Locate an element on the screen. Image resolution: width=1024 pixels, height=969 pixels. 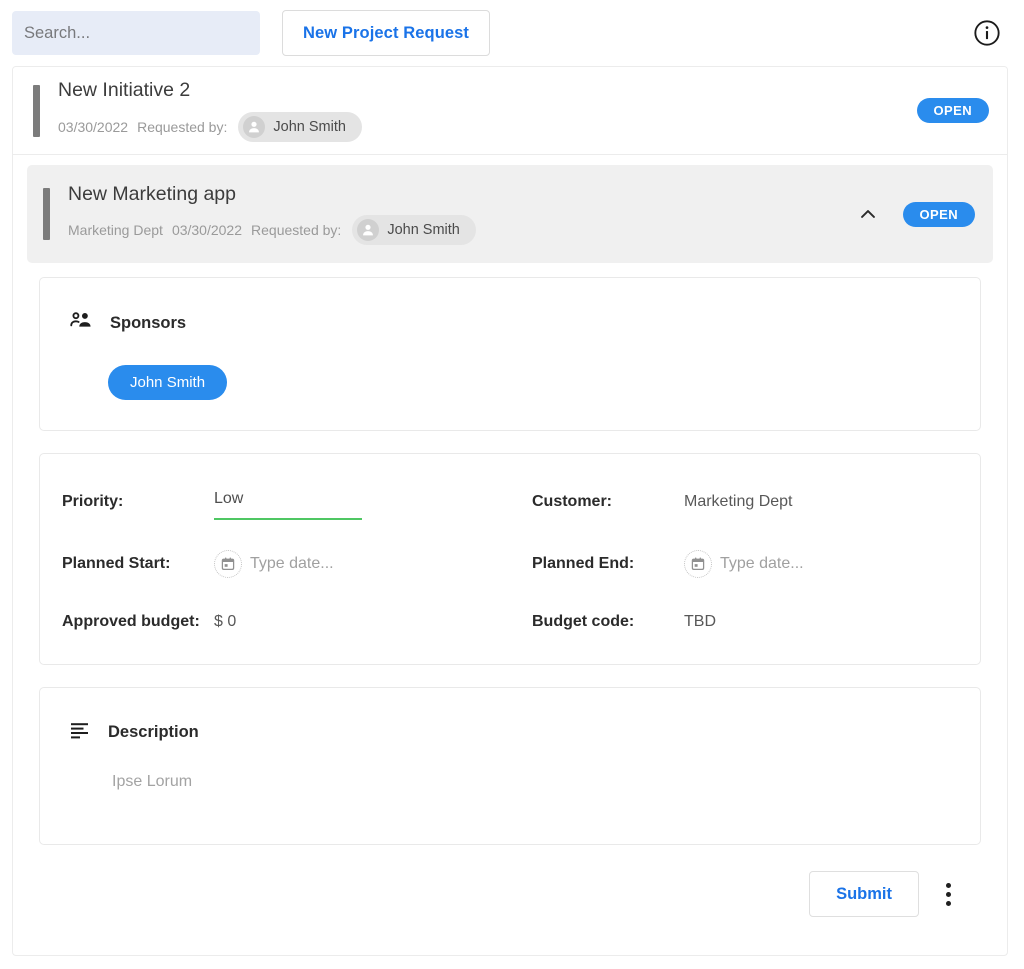
description-panel: Description Ipse Lorum is located at coordinates (510, 766).